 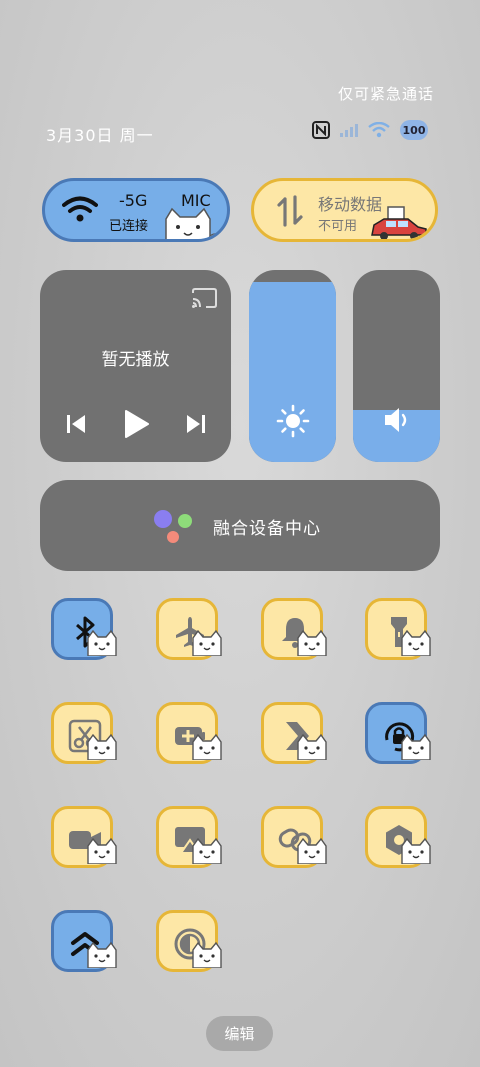 What do you see at coordinates (385, 94) in the screenshot?
I see `emergency-call-text: 仅可紧急通话` at bounding box center [385, 94].